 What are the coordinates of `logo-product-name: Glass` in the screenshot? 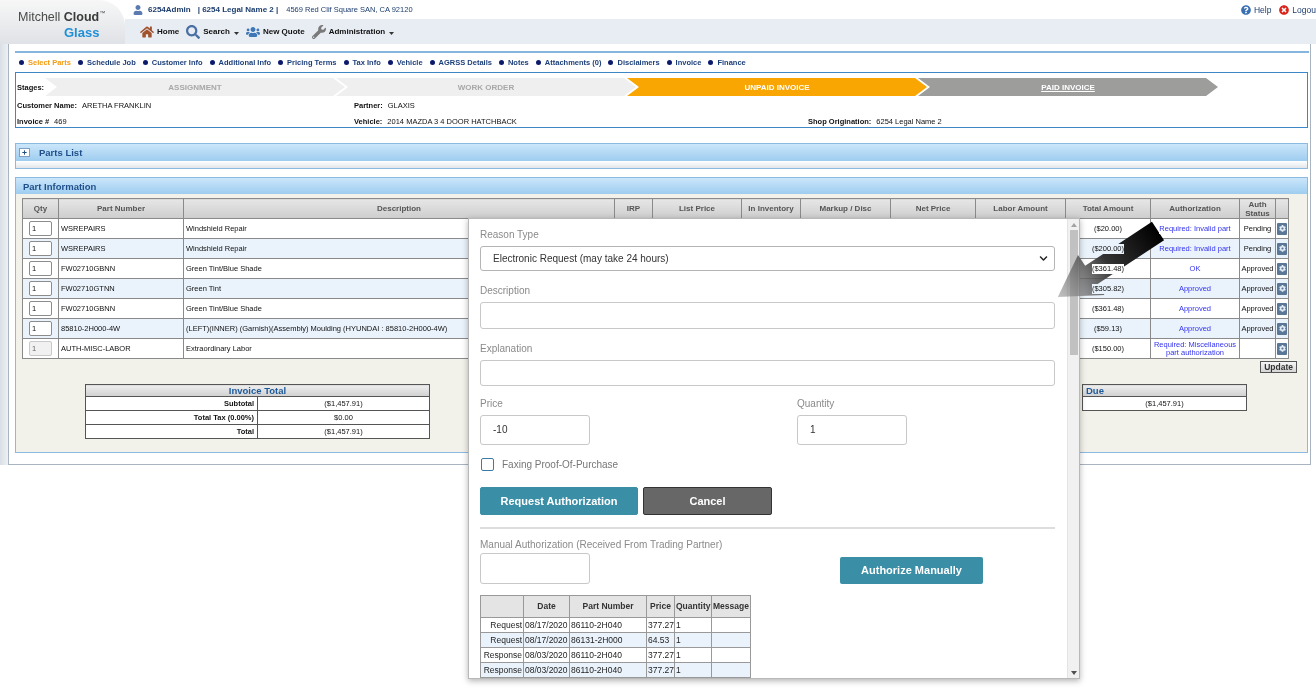 It's located at (82, 32).